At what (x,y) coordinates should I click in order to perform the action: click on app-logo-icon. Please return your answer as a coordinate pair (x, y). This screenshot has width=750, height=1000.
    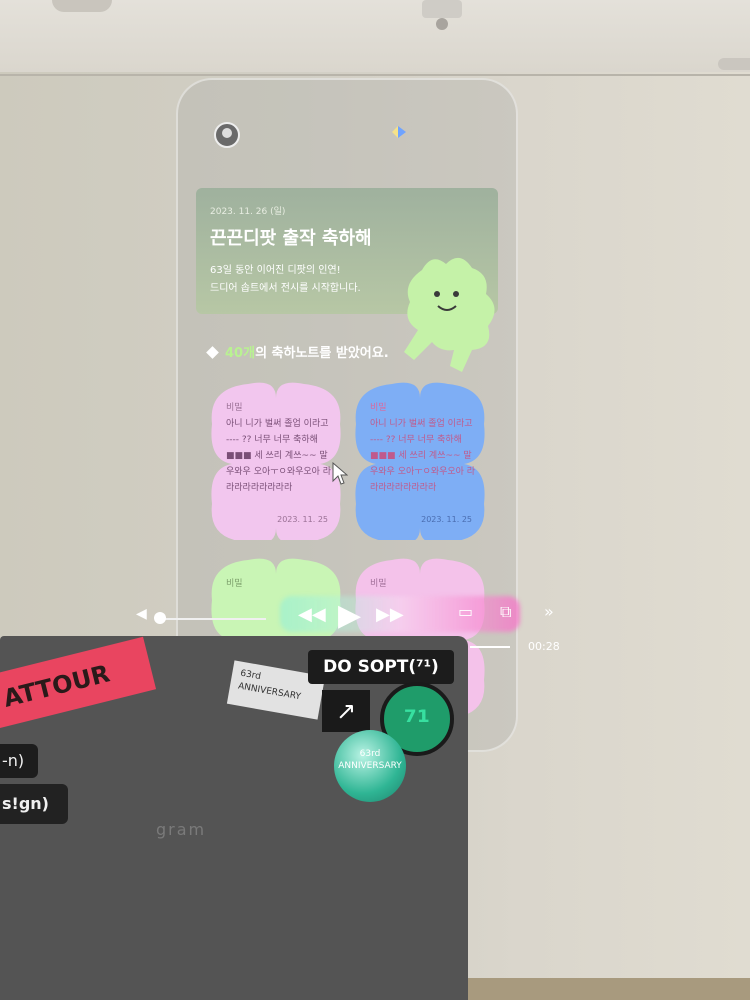
    Looking at the image, I should click on (399, 132).